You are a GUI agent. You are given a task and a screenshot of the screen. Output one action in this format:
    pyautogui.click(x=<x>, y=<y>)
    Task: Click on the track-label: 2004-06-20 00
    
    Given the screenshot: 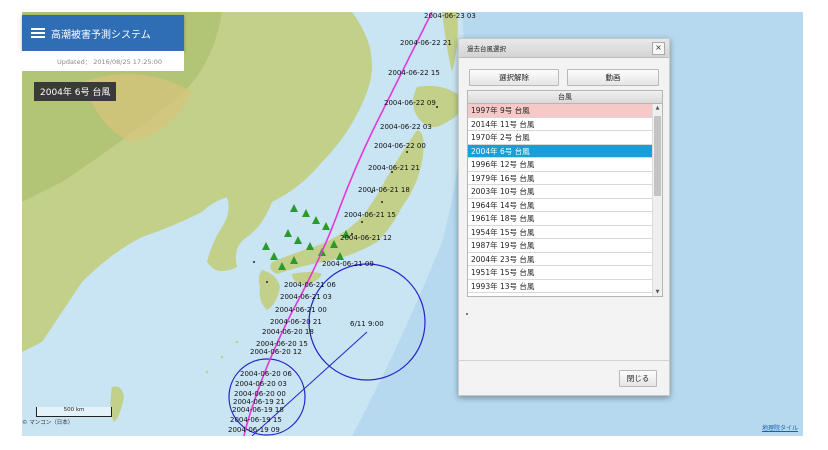 What is the action you would take?
    pyautogui.click(x=260, y=394)
    